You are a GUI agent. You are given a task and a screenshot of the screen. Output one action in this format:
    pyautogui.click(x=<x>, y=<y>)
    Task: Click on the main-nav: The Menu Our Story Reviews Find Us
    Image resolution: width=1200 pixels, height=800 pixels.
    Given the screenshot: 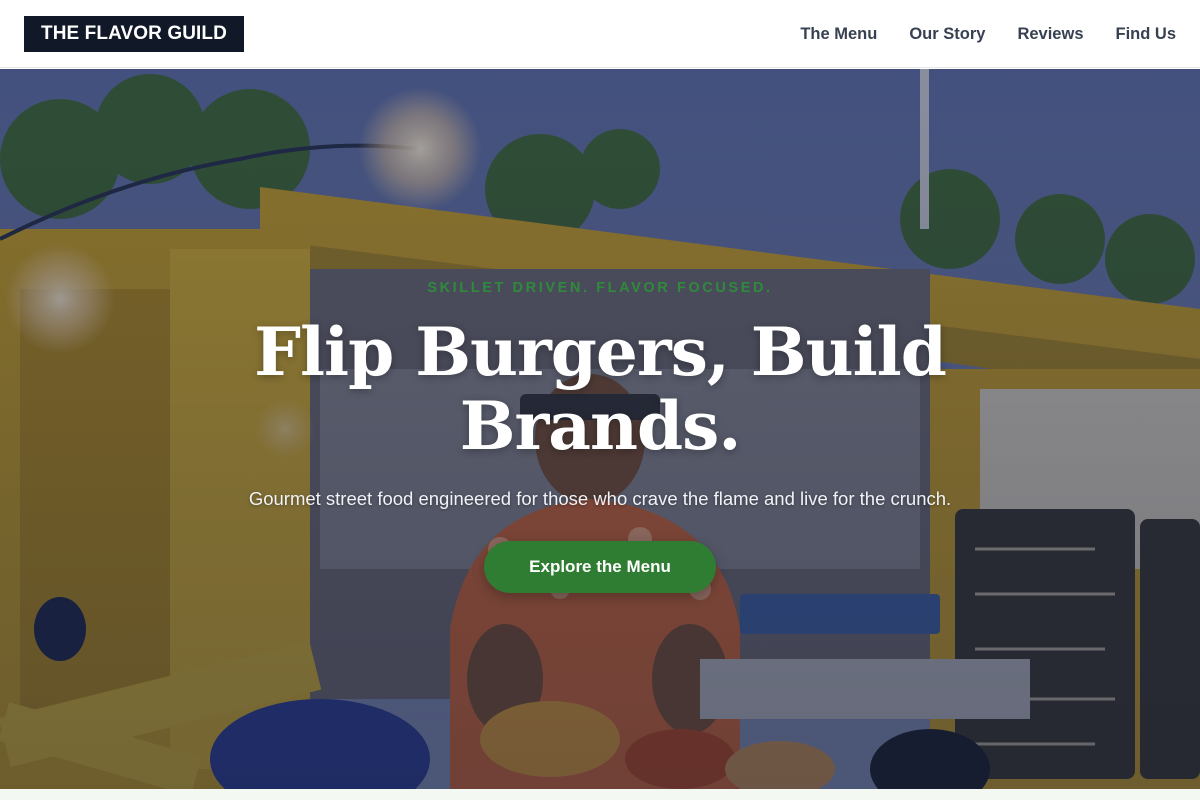 What is the action you would take?
    pyautogui.click(x=988, y=34)
    